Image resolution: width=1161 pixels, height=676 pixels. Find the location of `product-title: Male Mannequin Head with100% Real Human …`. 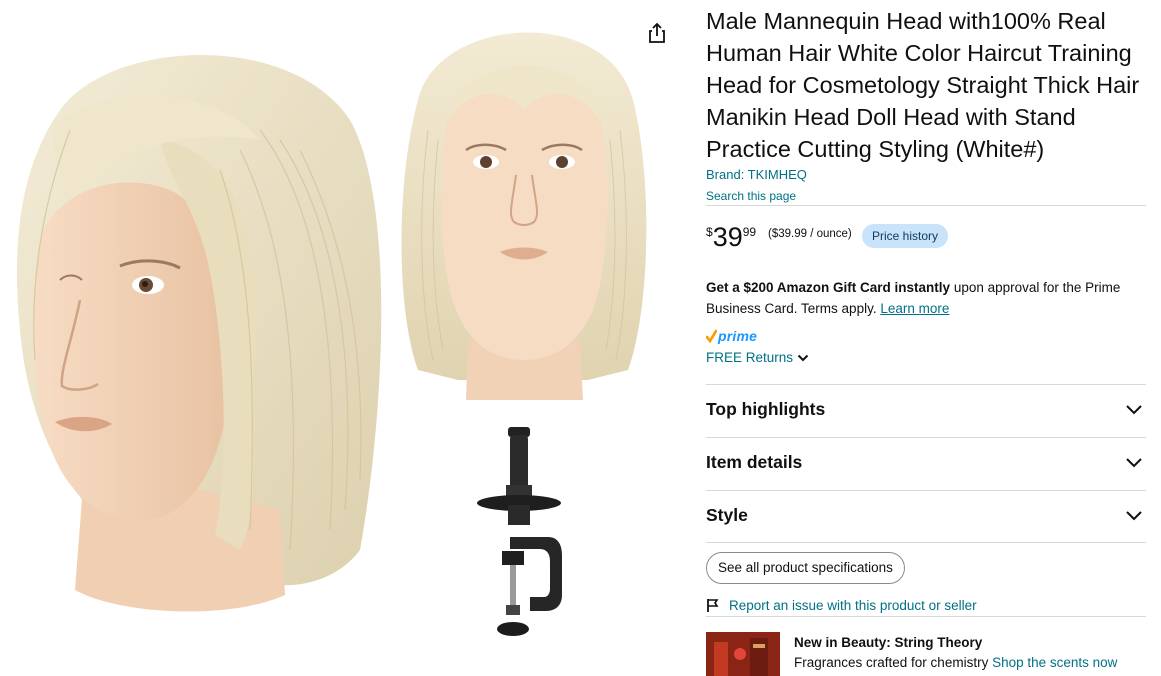

product-title: Male Mannequin Head with100% Real Human … is located at coordinates (923, 85).